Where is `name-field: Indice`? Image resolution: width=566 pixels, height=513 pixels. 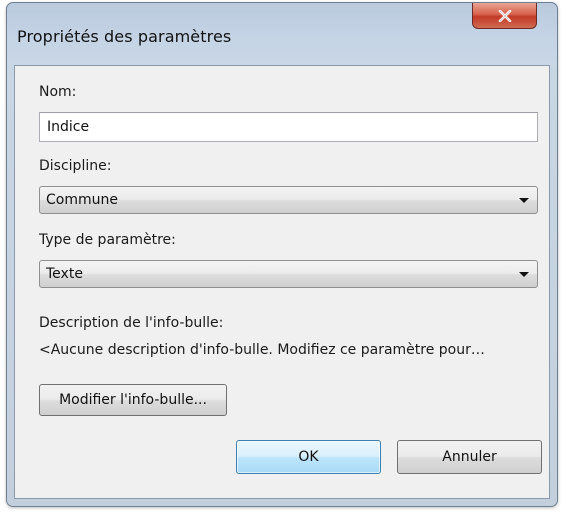
name-field: Indice is located at coordinates (288, 127).